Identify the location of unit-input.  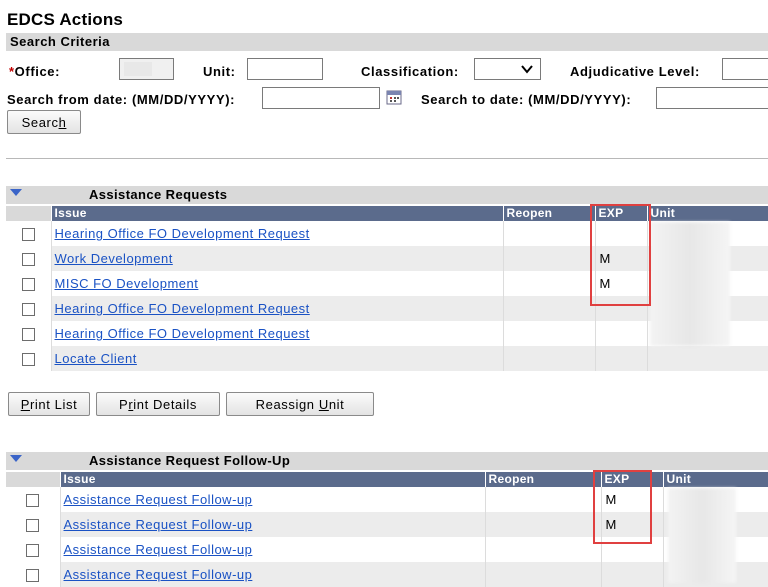
(285, 69).